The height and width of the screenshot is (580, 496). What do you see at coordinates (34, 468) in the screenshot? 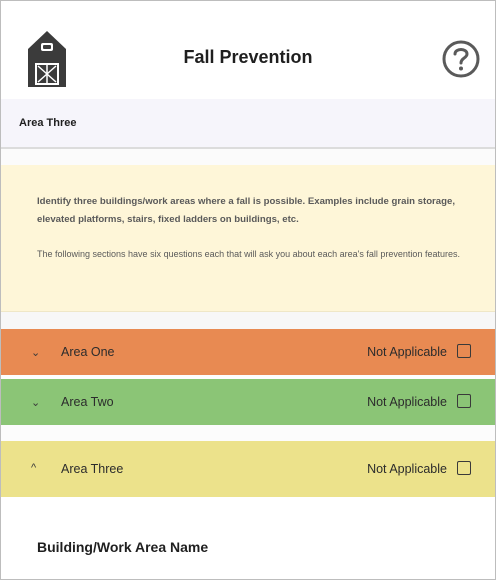
I see `chevron-up-icon: ^` at bounding box center [34, 468].